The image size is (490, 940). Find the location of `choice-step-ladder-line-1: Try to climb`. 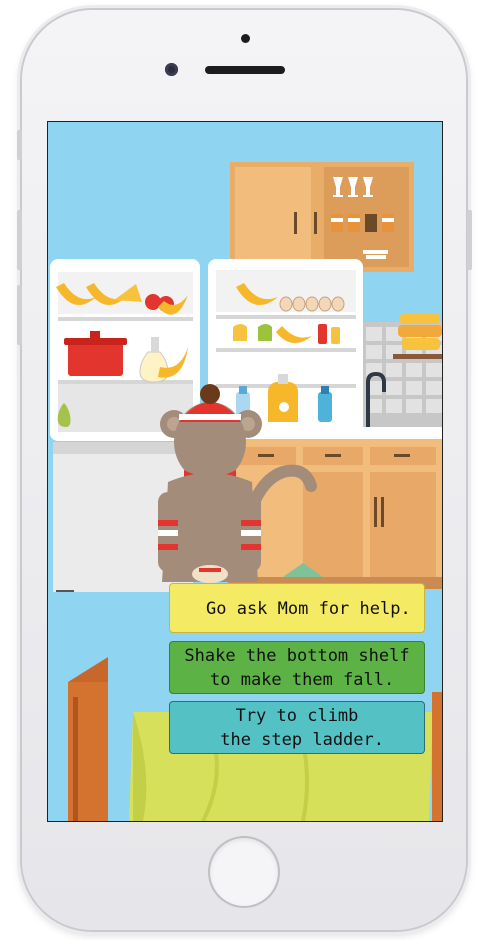

choice-step-ladder-line-1: Try to climb is located at coordinates (297, 716).